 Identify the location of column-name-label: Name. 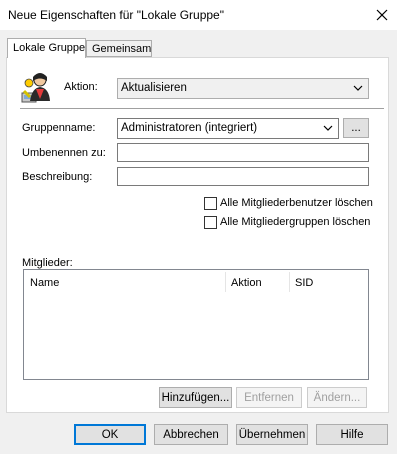
(45, 283).